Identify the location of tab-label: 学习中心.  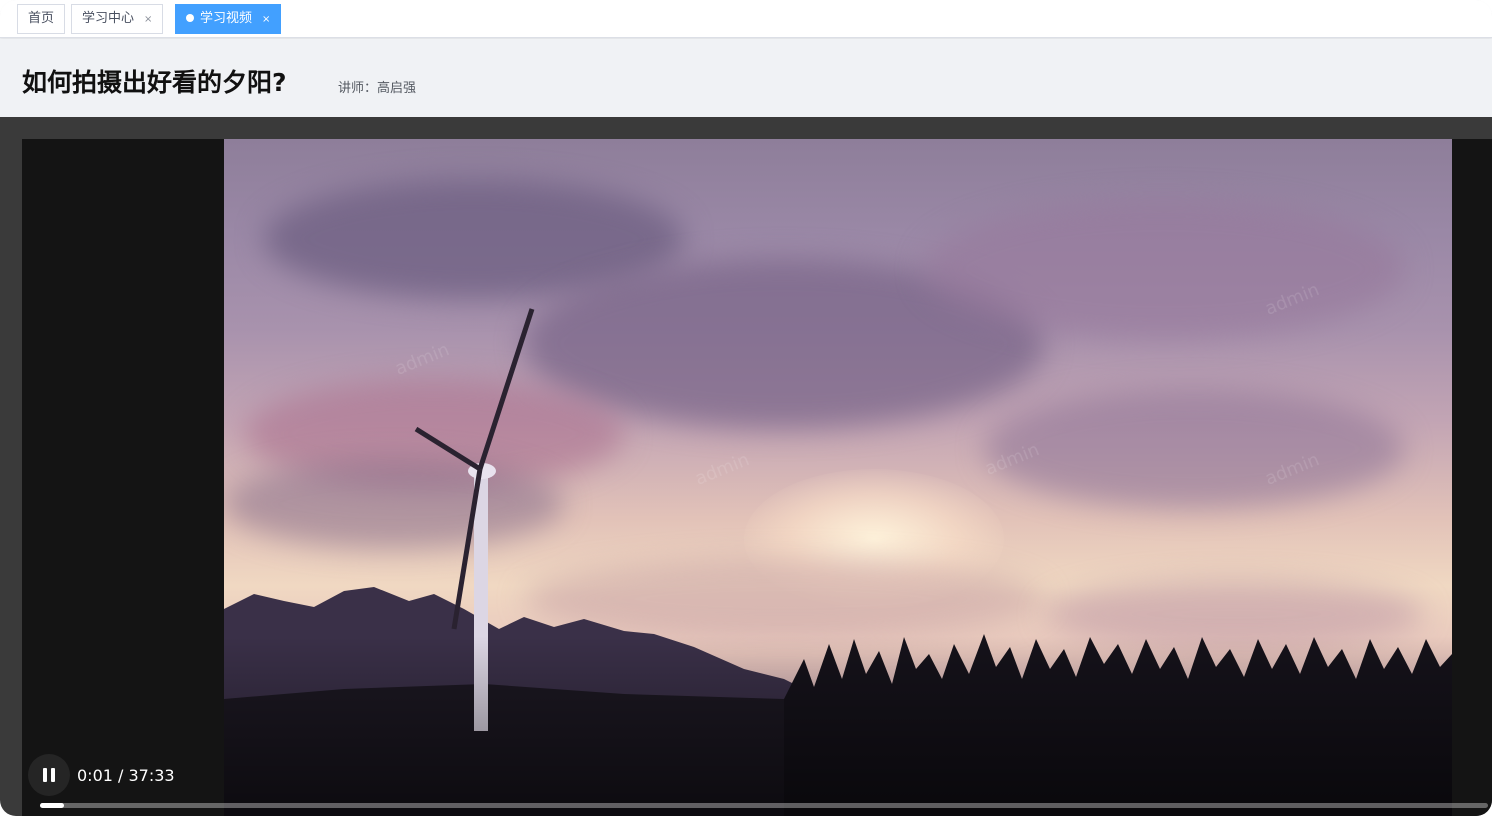
(108, 18).